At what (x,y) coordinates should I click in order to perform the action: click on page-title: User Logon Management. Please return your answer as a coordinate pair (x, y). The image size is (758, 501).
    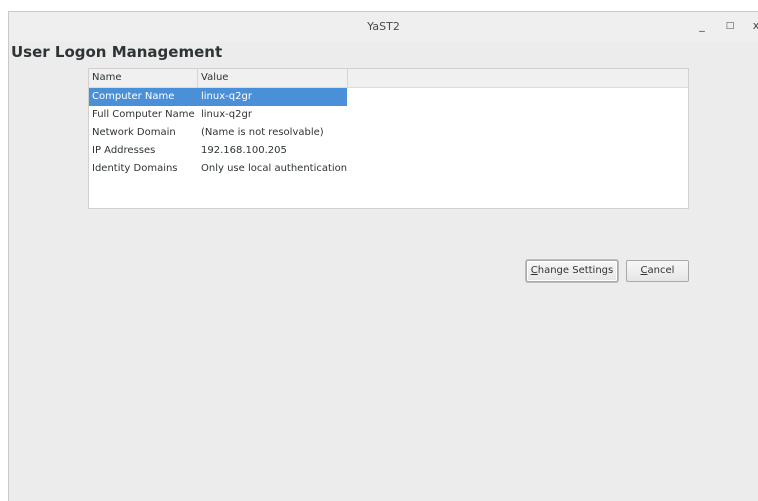
    Looking at the image, I should click on (117, 52).